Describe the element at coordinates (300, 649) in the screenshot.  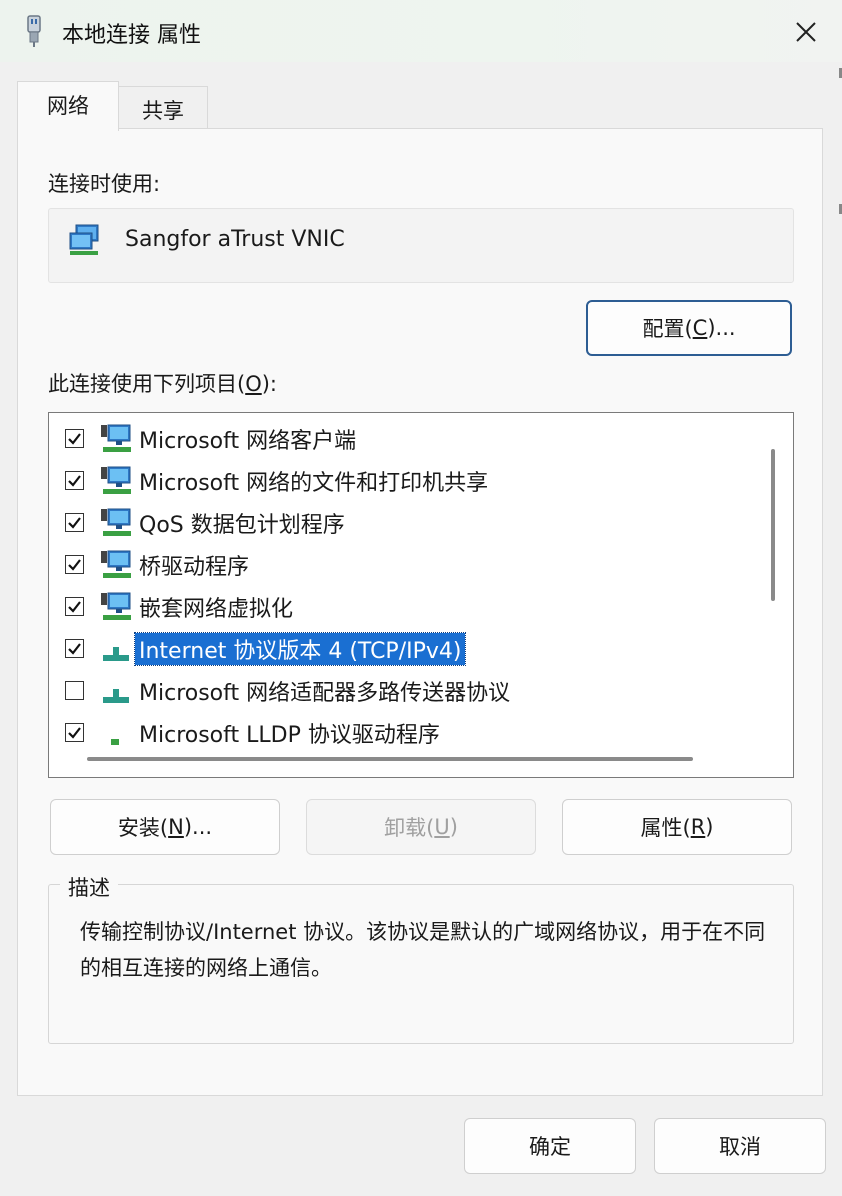
I see `item-label: Internet 协议版本 4 (TCP/IPv4)` at that location.